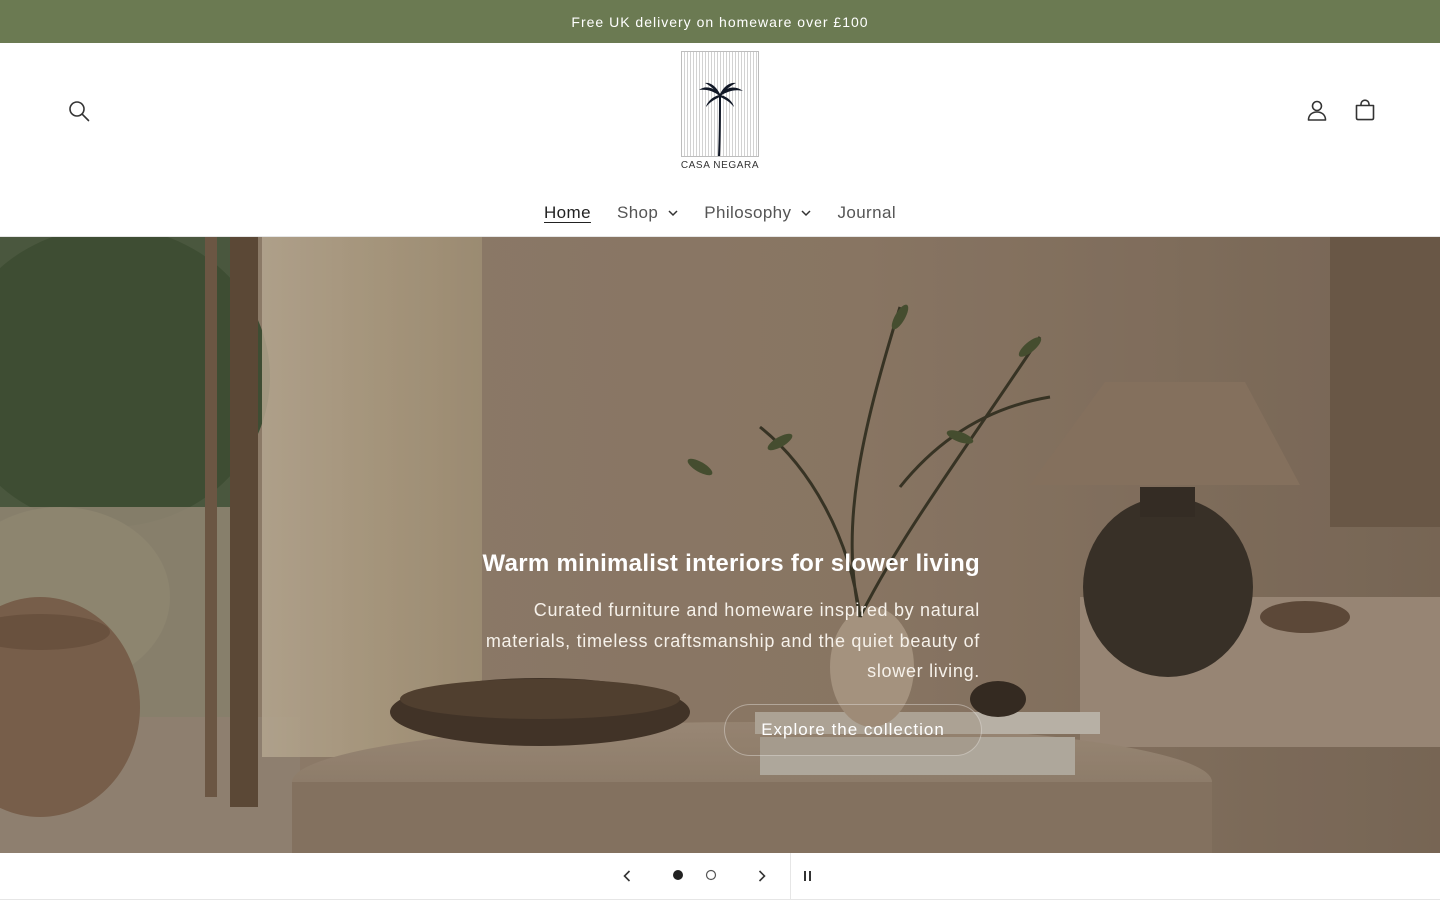 This screenshot has width=1440, height=900. What do you see at coordinates (853, 730) in the screenshot?
I see `explore-collection-button: Explore the collection` at bounding box center [853, 730].